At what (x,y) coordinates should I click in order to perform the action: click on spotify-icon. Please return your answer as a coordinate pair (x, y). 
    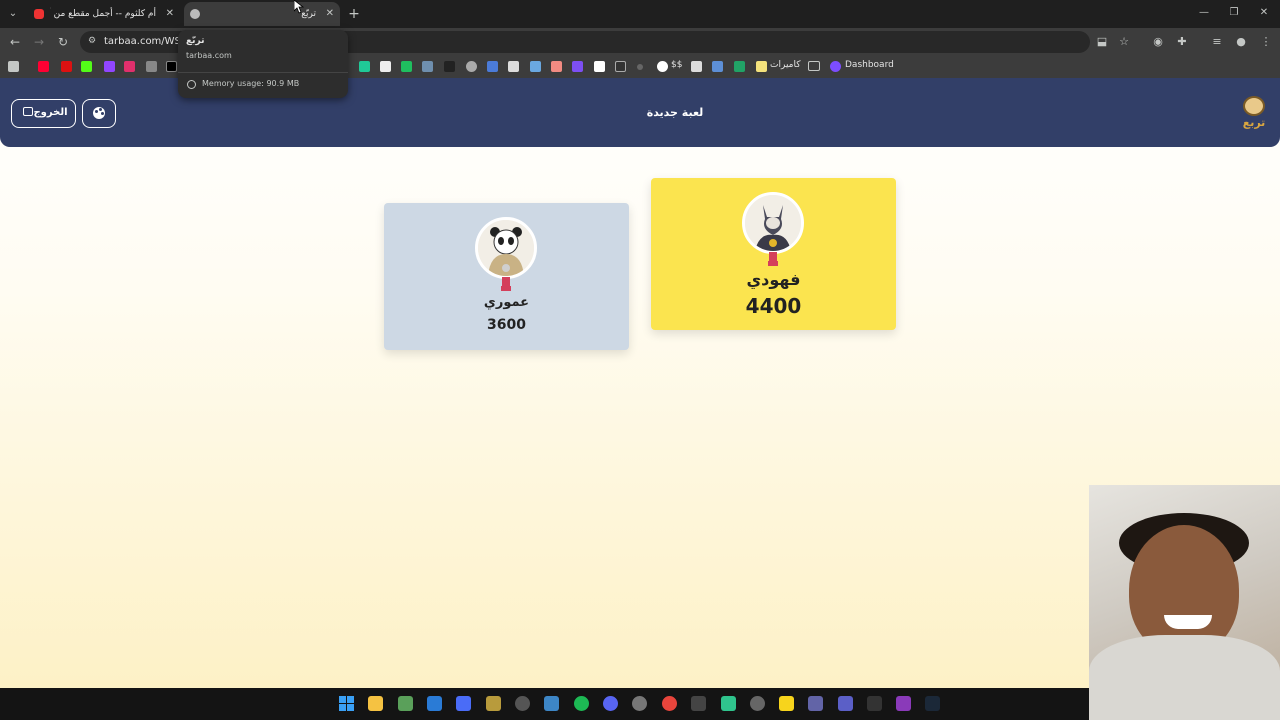
    Looking at the image, I should click on (581, 703).